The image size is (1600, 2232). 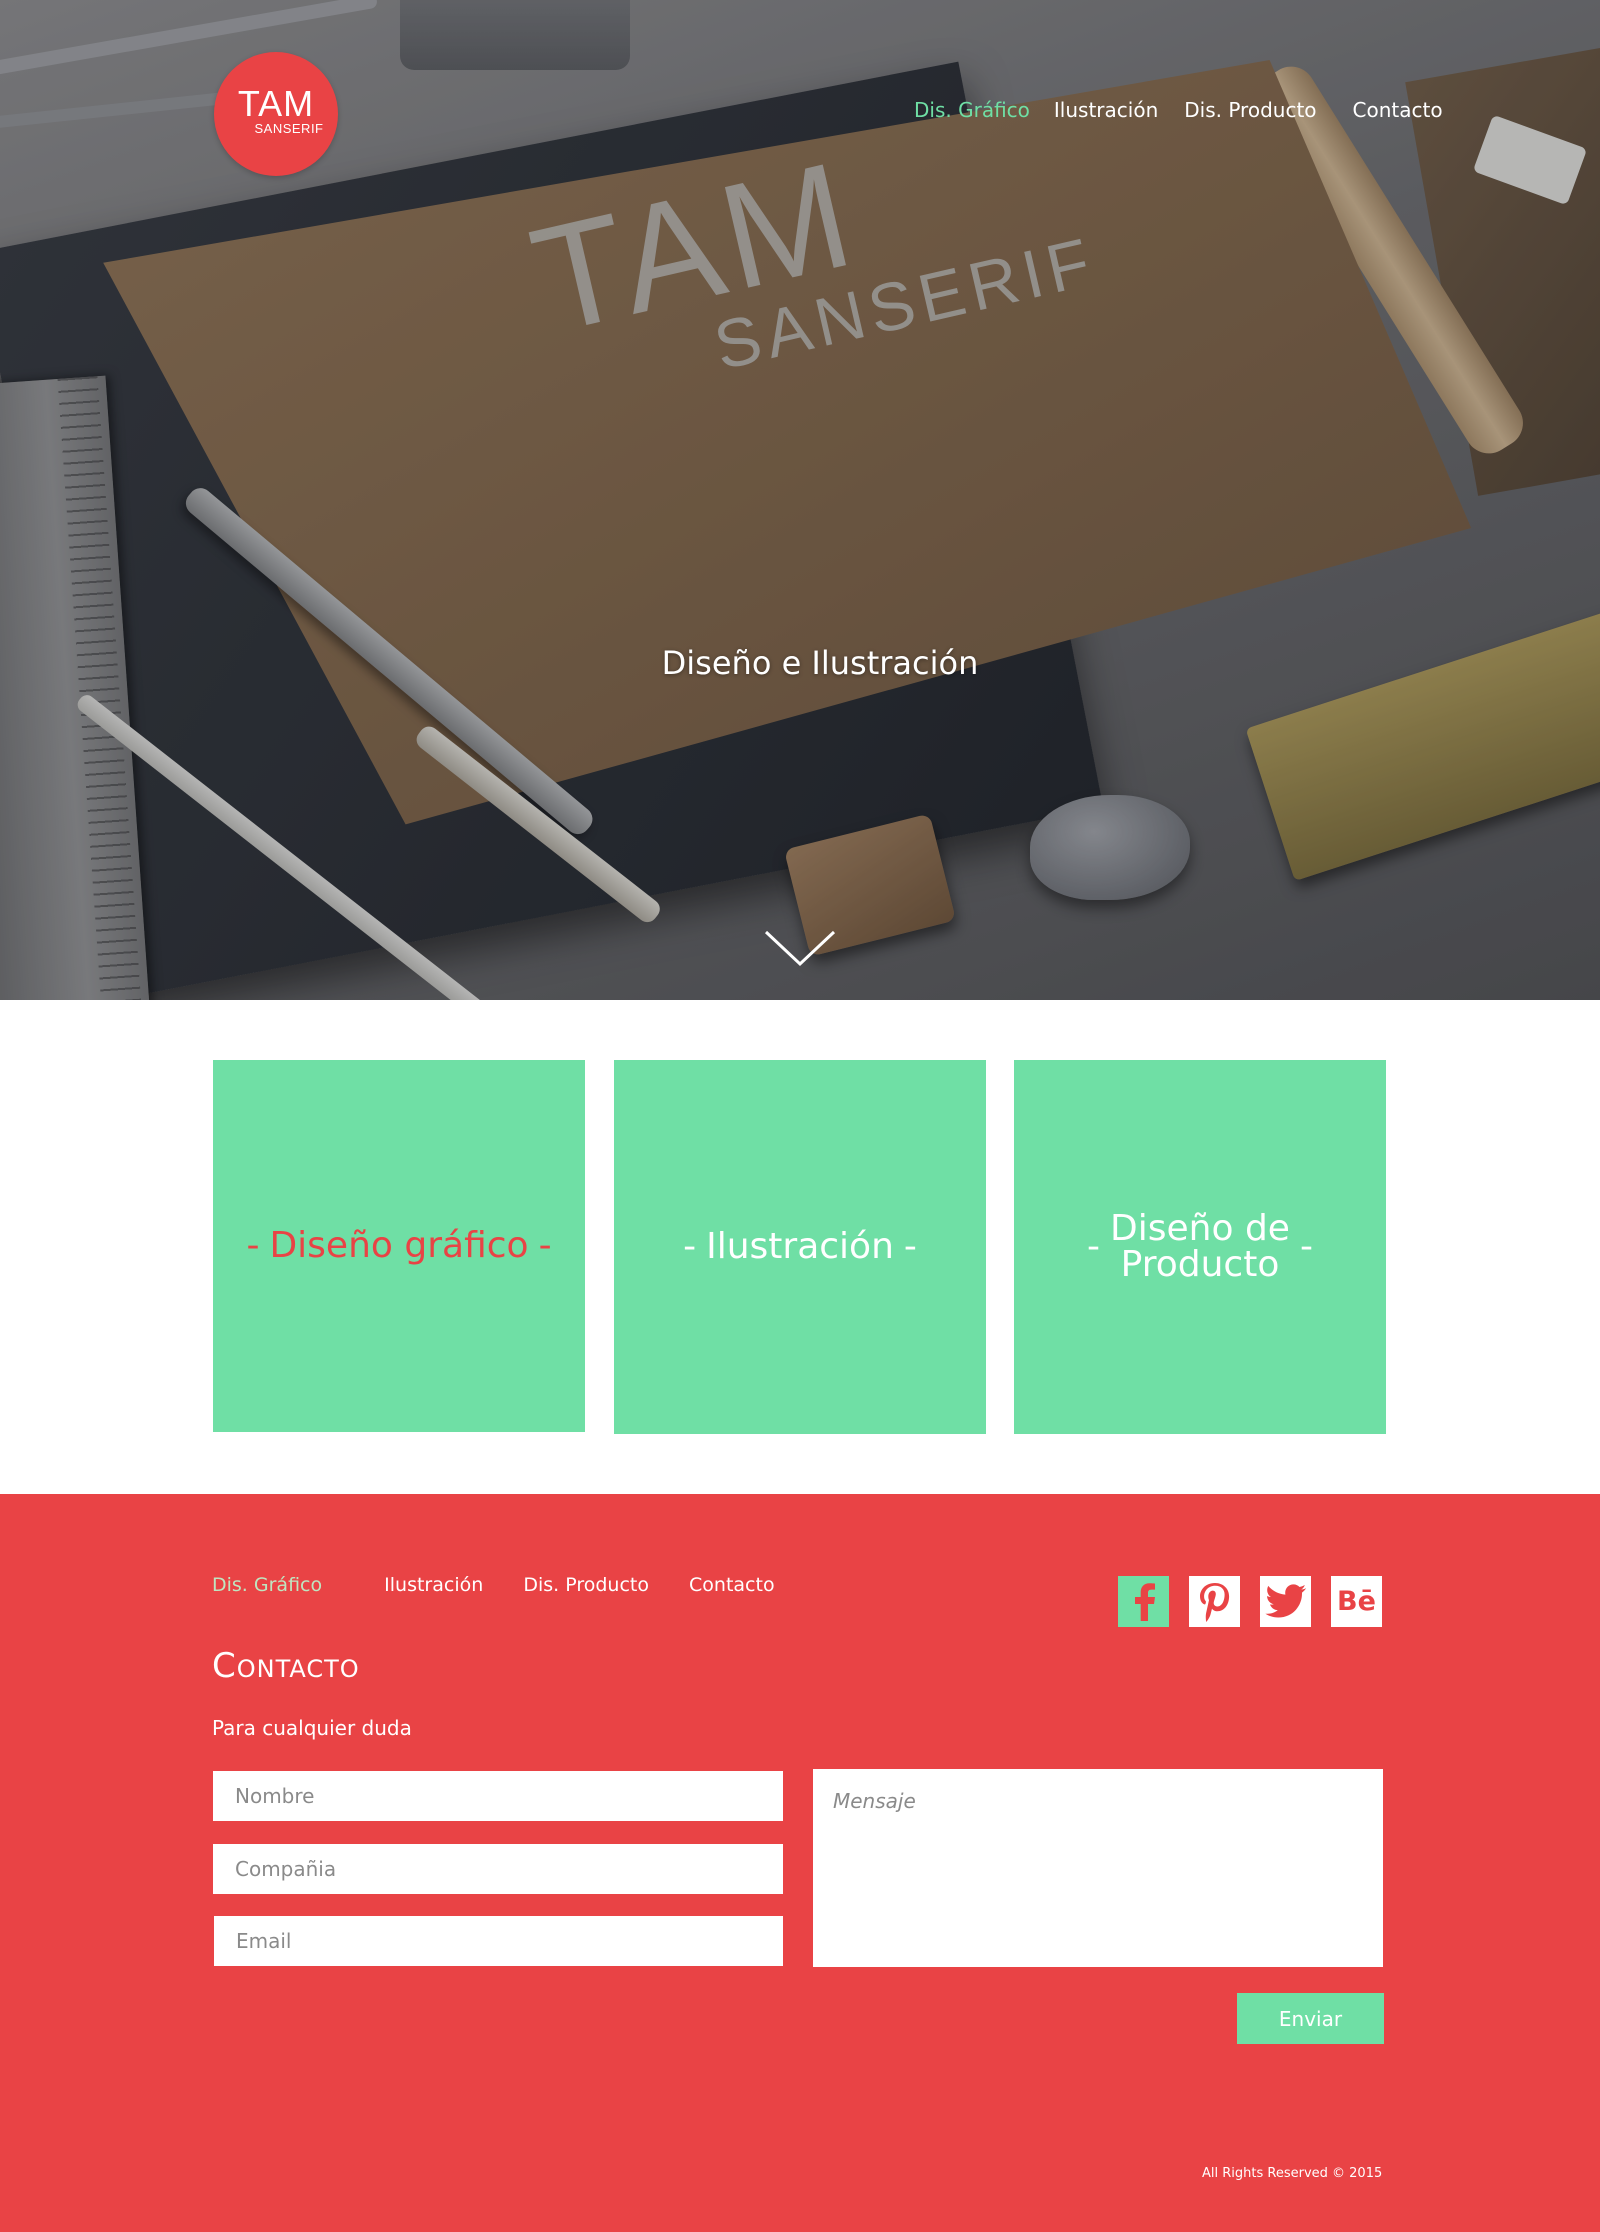 I want to click on card-label: Ilustración, so click(x=800, y=1246).